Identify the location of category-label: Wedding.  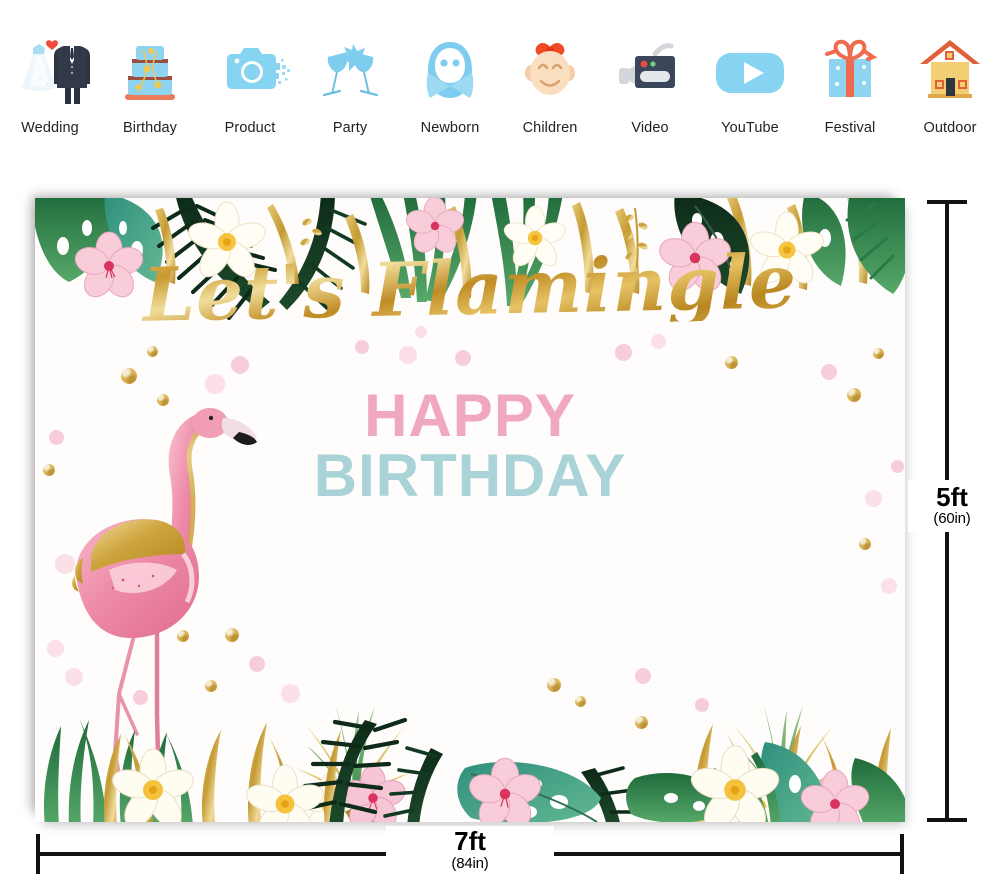
(50, 128).